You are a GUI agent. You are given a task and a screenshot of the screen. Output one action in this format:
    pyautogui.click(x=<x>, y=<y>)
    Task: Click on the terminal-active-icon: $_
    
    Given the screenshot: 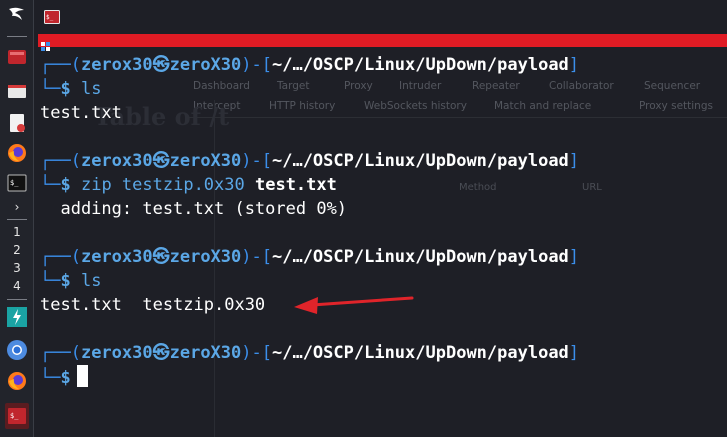 What is the action you would take?
    pyautogui.click(x=17, y=416)
    